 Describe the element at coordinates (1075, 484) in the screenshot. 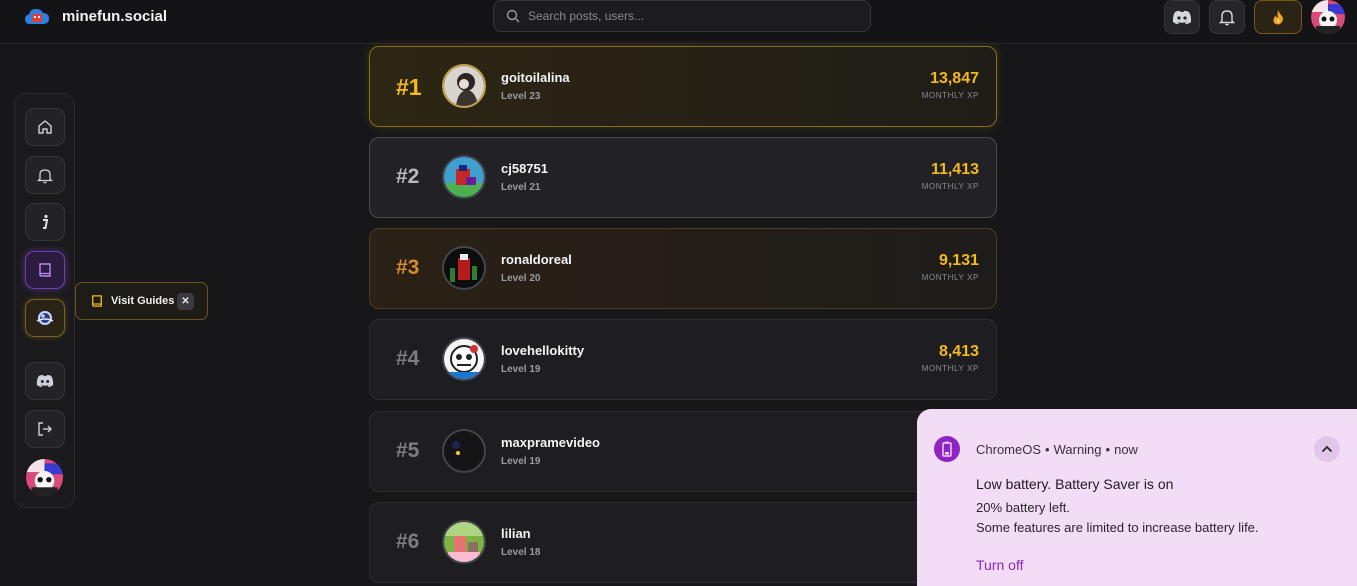

I see `notification-title: Low battery. Battery Saver is on` at that location.